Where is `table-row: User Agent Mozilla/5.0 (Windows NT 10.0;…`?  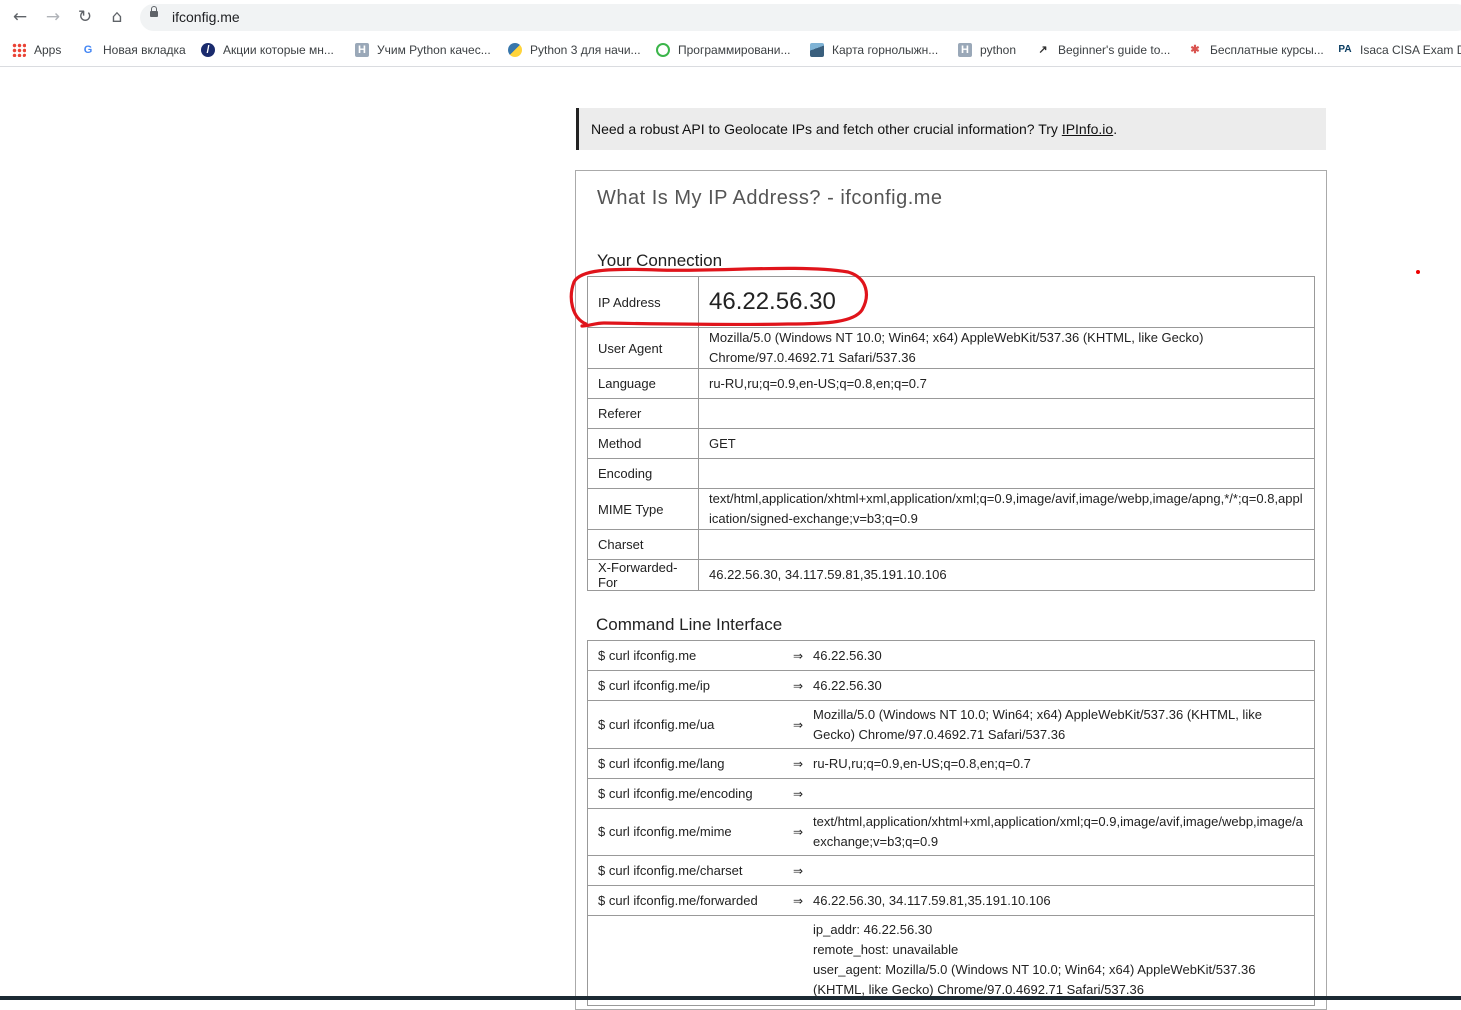
table-row: User Agent Mozilla/5.0 (Windows NT 10.0;… is located at coordinates (951, 348).